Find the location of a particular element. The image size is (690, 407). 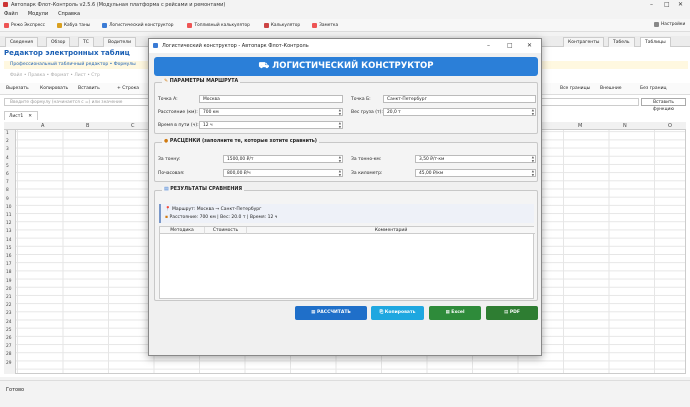

row-number: 10 is located at coordinates (8, 207).